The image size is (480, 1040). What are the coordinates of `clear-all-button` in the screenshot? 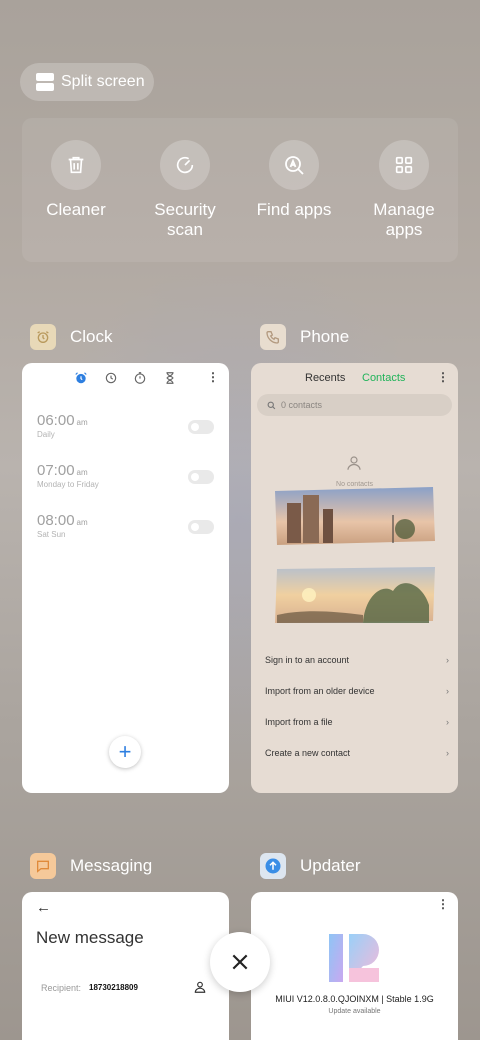 It's located at (240, 962).